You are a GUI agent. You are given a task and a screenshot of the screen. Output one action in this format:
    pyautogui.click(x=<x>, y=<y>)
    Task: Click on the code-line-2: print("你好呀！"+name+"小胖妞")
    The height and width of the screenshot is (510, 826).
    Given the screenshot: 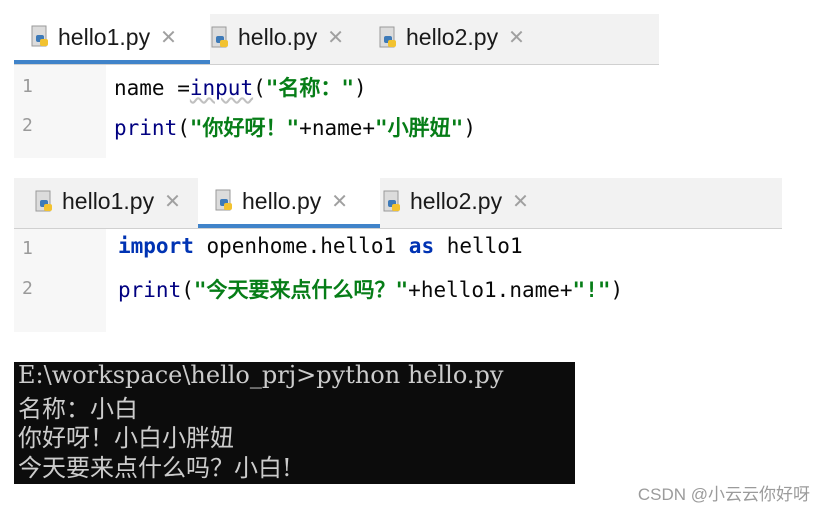 What is the action you would take?
    pyautogui.click(x=295, y=127)
    